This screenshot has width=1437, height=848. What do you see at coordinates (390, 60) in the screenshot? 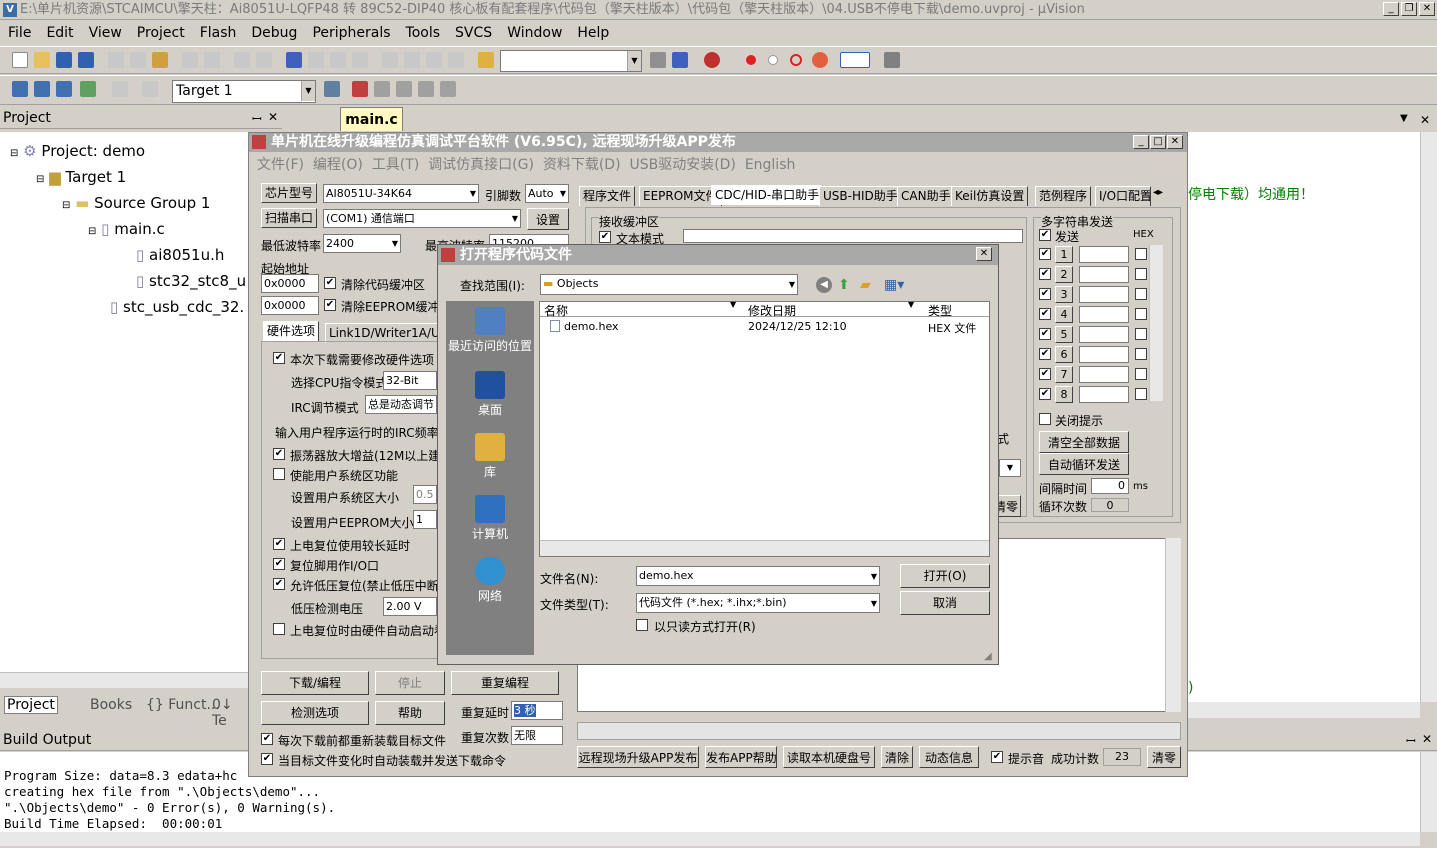
I see `indent-icon` at bounding box center [390, 60].